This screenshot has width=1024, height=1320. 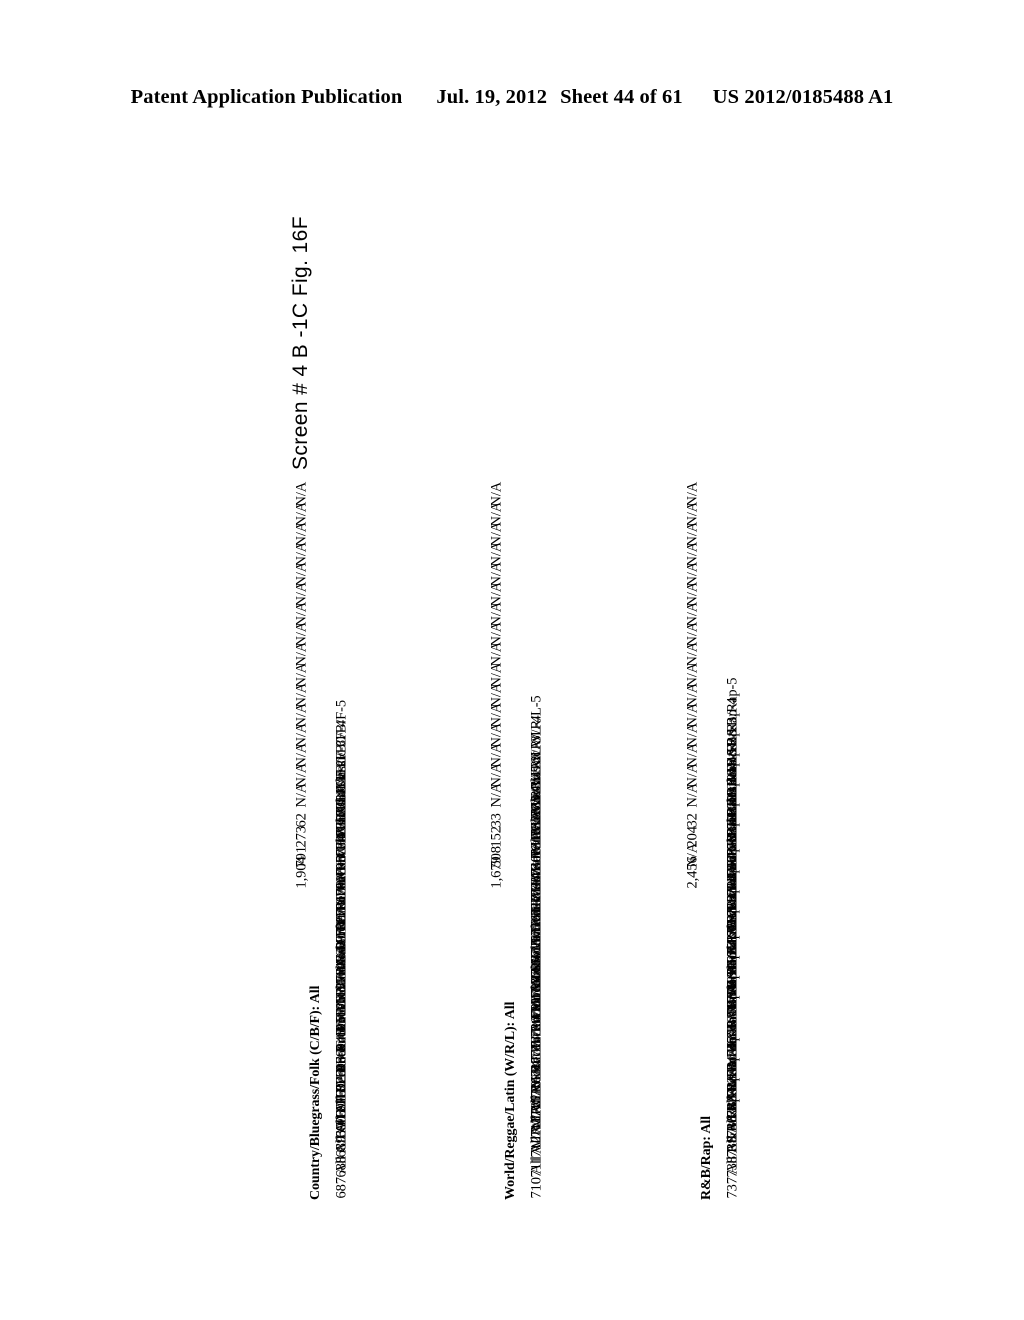 I want to click on table-row-label: 760 Classic R&B/Rap-5, so click(x=732, y=747).